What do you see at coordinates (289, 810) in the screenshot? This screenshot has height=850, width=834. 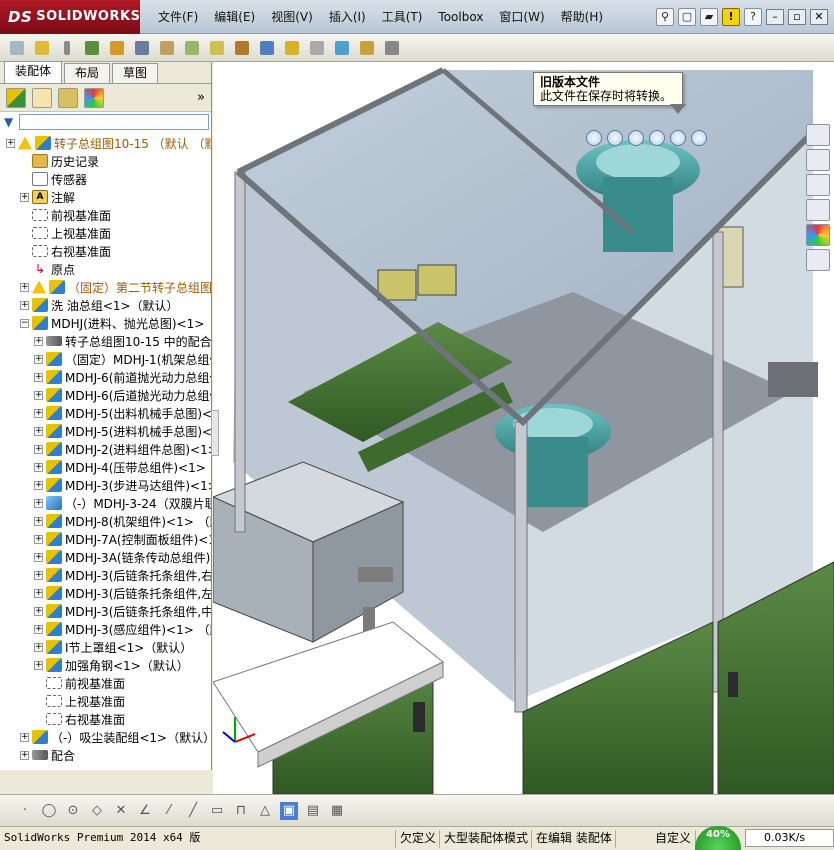 I see `cube-icon: ▣` at bounding box center [289, 810].